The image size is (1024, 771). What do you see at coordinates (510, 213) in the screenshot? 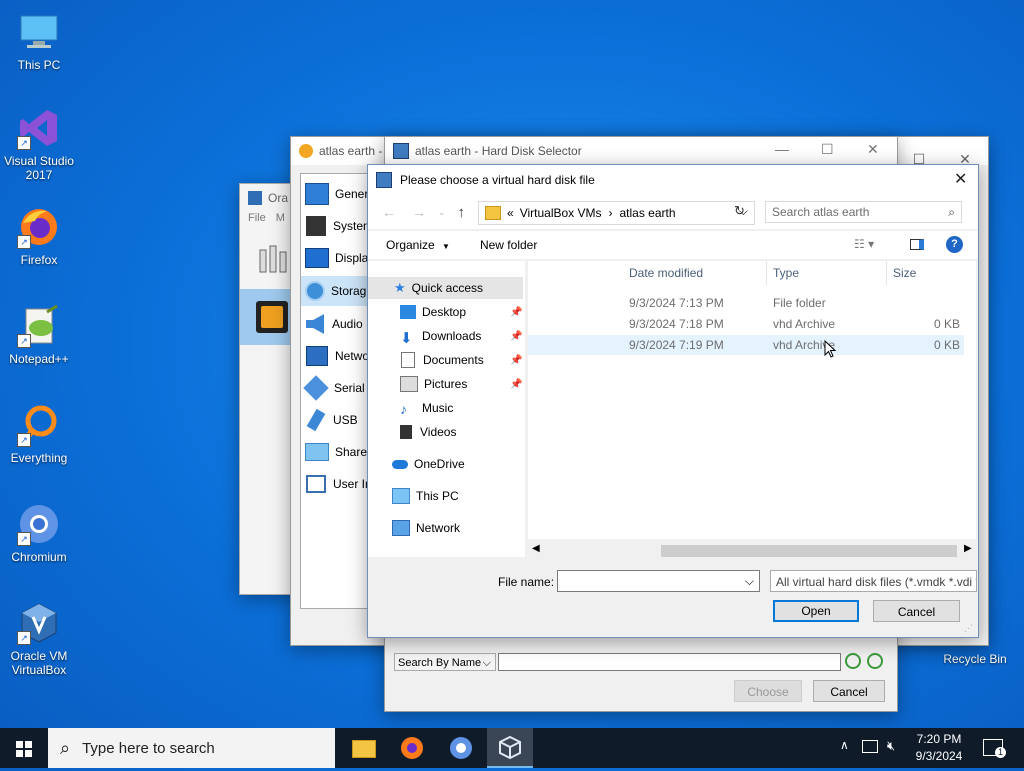
I see `breadcrumb-overflow: «` at bounding box center [510, 213].